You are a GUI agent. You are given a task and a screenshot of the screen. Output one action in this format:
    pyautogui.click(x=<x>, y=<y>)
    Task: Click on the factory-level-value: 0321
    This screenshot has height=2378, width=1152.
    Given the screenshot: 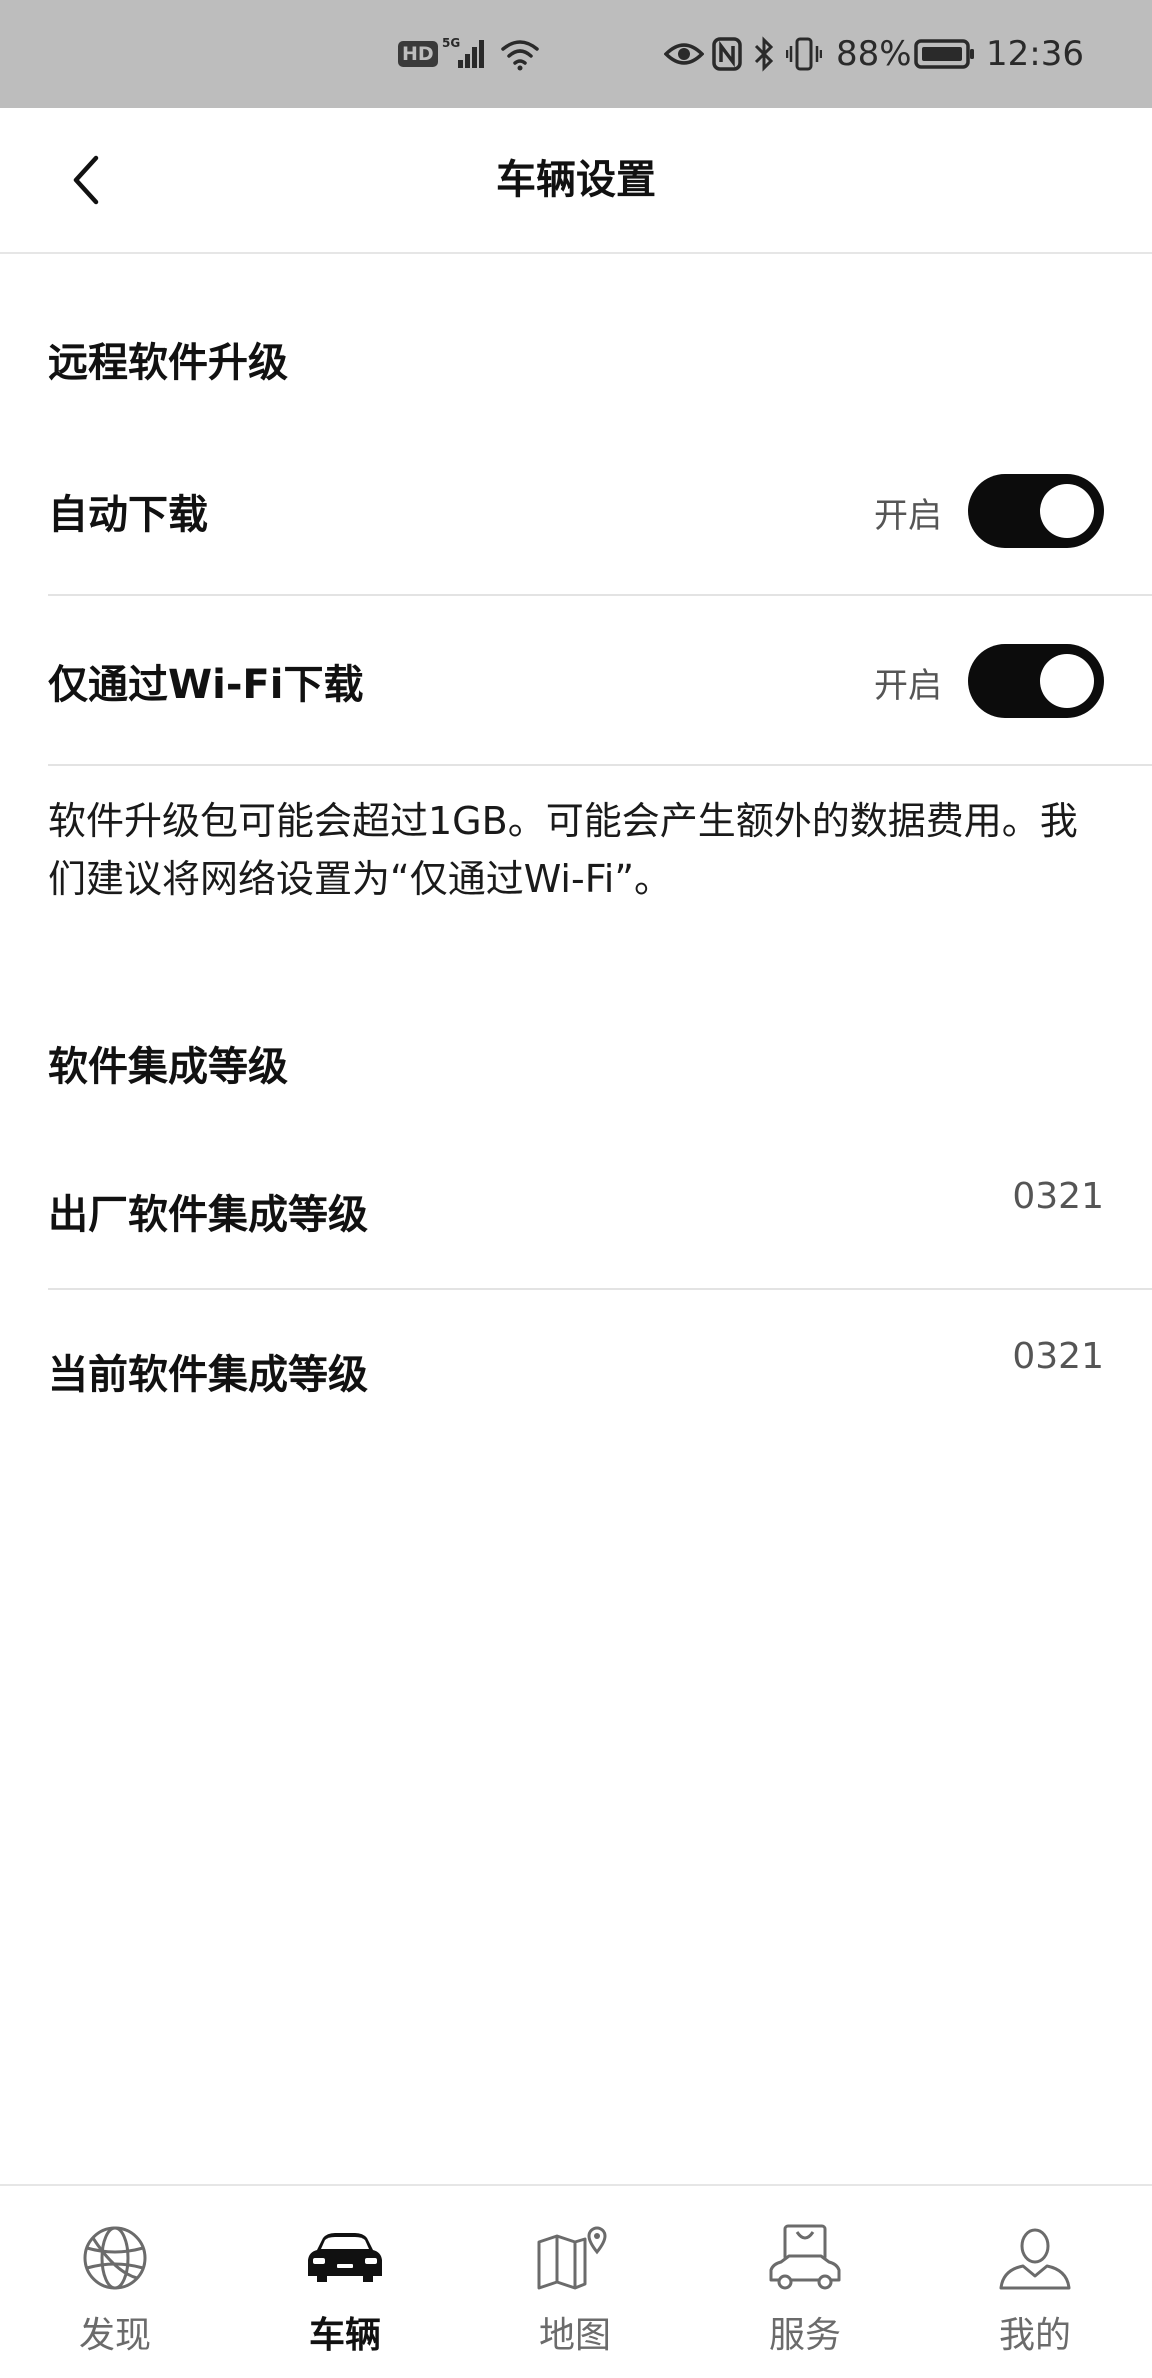 What is the action you would take?
    pyautogui.click(x=1058, y=1196)
    